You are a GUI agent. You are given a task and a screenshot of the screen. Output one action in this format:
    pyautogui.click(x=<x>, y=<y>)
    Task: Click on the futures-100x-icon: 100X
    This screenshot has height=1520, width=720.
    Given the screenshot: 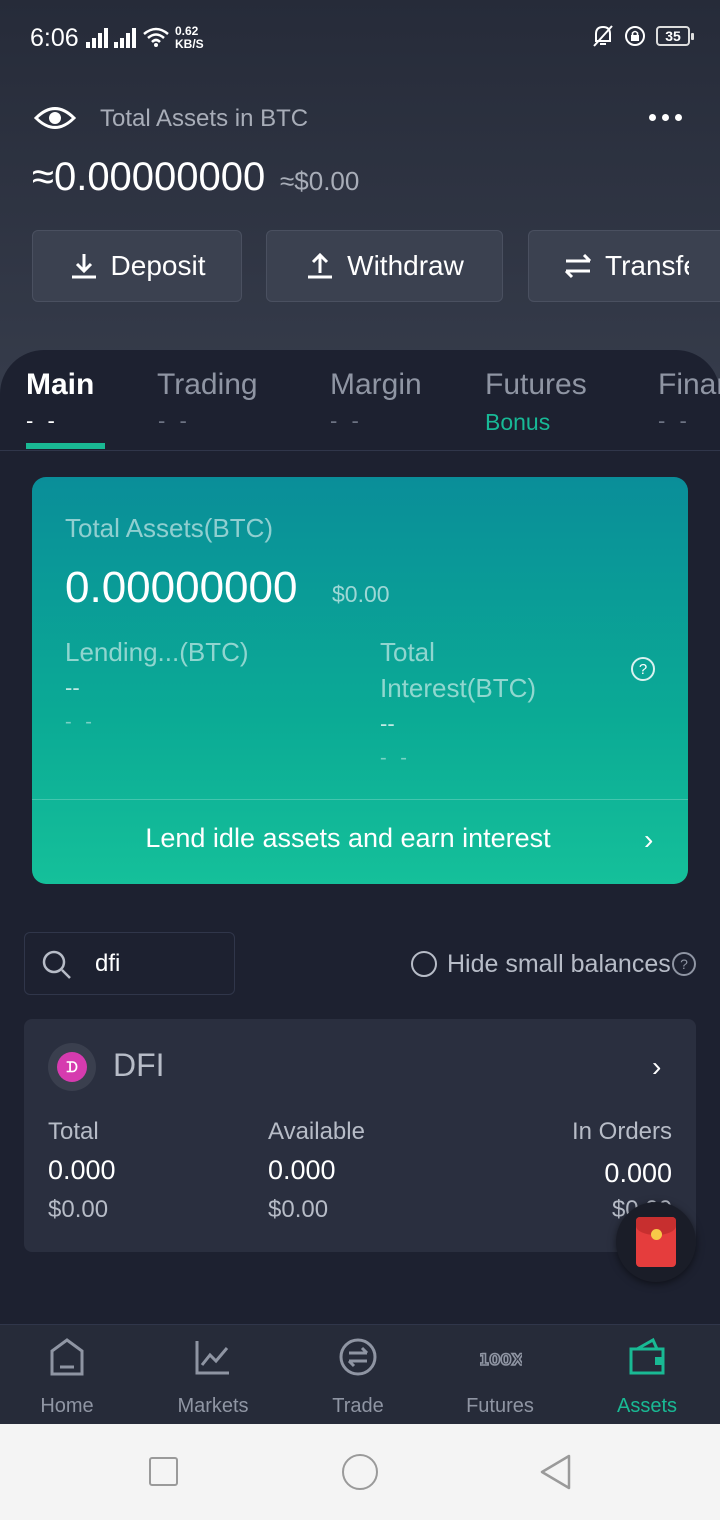 What is the action you would take?
    pyautogui.click(x=501, y=1359)
    